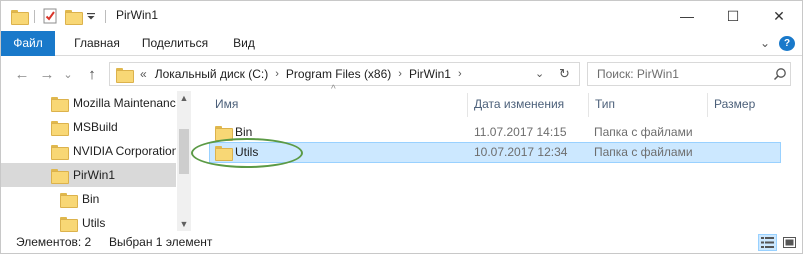  Describe the element at coordinates (648, 104) in the screenshot. I see `column-header-type: Тип` at that location.